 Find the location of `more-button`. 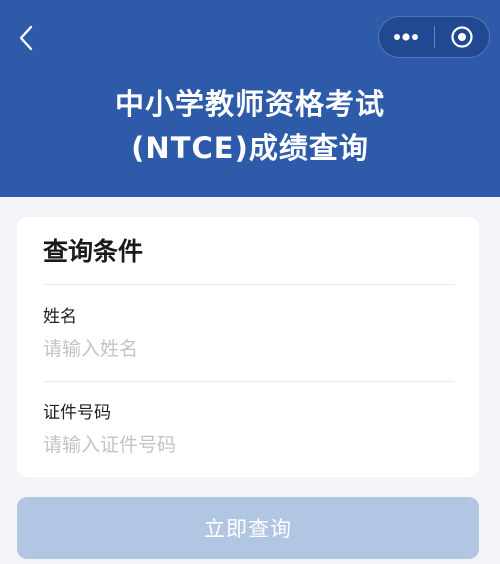

more-button is located at coordinates (406, 37).